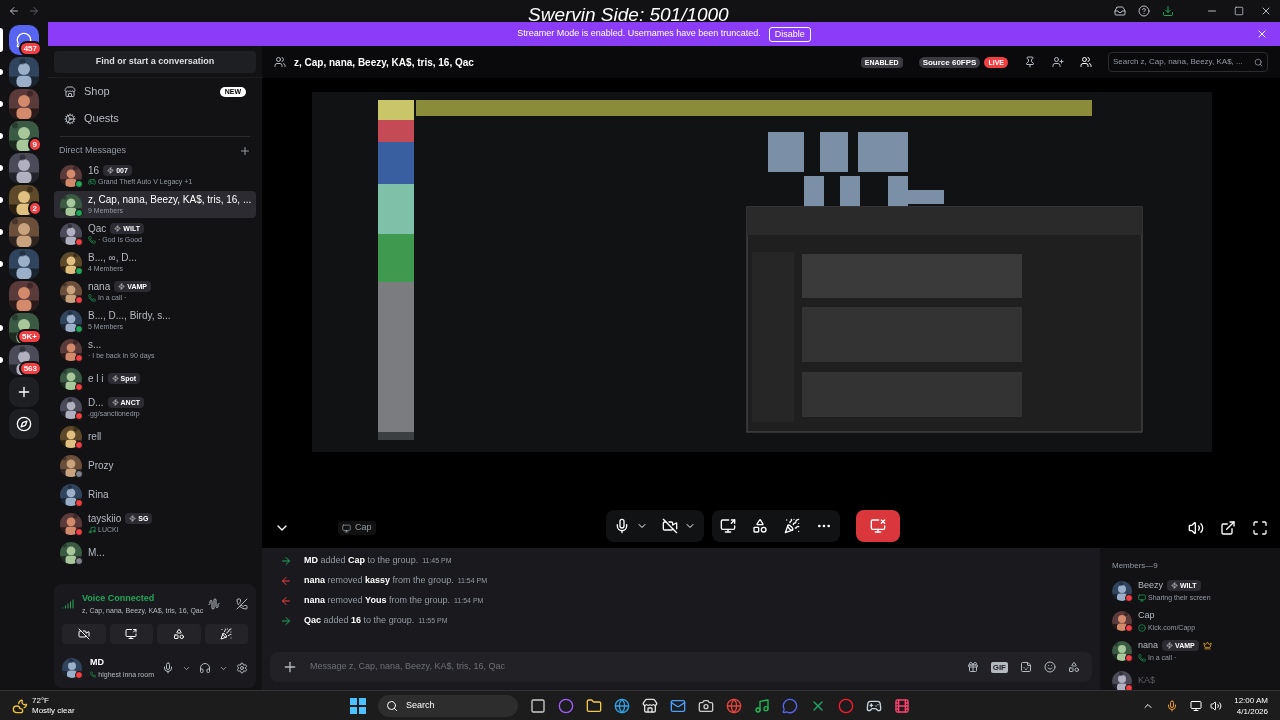 Image resolution: width=1280 pixels, height=720 pixels. Describe the element at coordinates (1146, 681) in the screenshot. I see `member-name: KA$` at that location.